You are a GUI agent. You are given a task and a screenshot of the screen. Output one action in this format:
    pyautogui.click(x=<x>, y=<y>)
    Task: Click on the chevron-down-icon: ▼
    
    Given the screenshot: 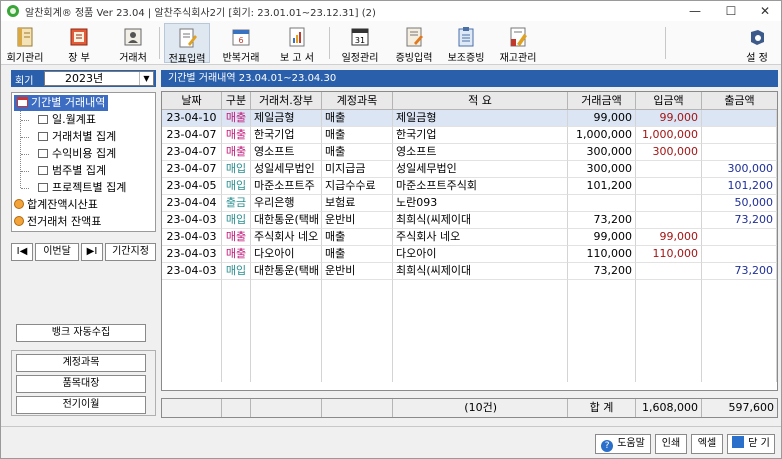 What is the action you would take?
    pyautogui.click(x=146, y=78)
    